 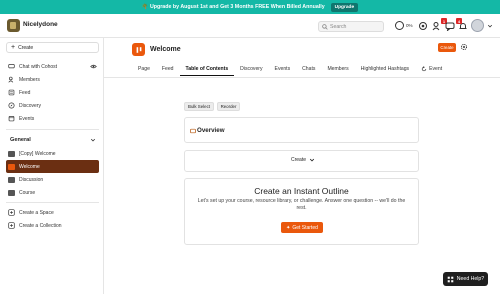 What do you see at coordinates (288, 227) in the screenshot?
I see `sparkle-icon: ✦` at bounding box center [288, 227].